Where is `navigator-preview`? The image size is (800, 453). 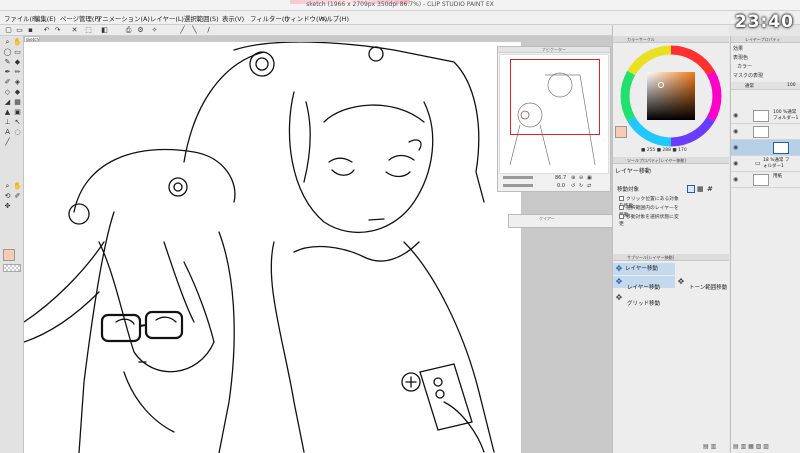
navigator-preview is located at coordinates (554, 114).